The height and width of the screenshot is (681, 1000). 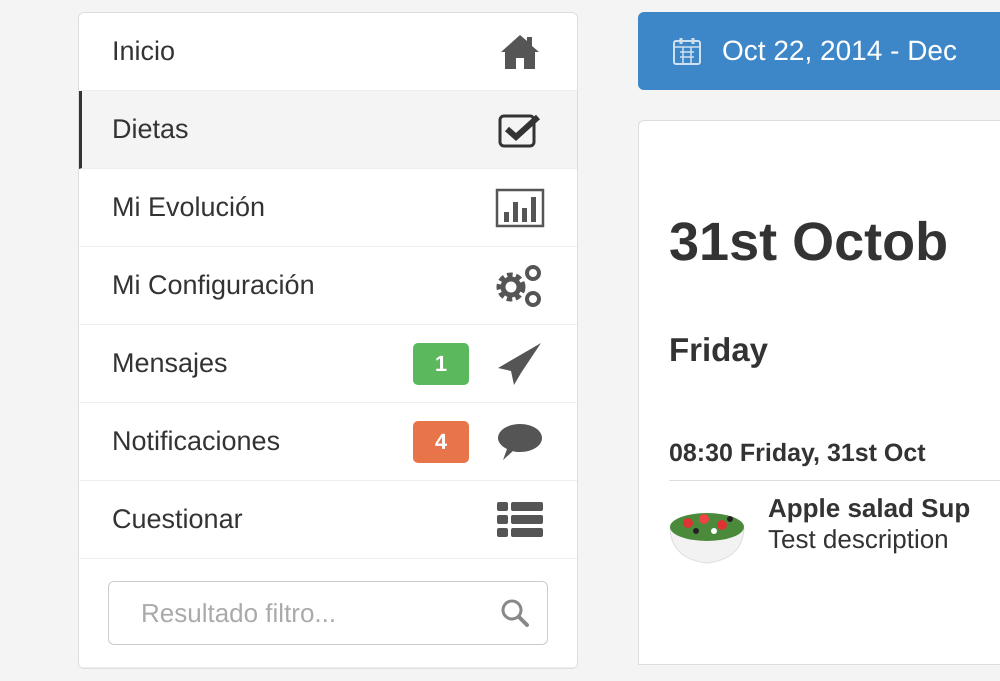 What do you see at coordinates (834, 460) in the screenshot?
I see `meal-time: 08:30 Friday, 31st Oct` at bounding box center [834, 460].